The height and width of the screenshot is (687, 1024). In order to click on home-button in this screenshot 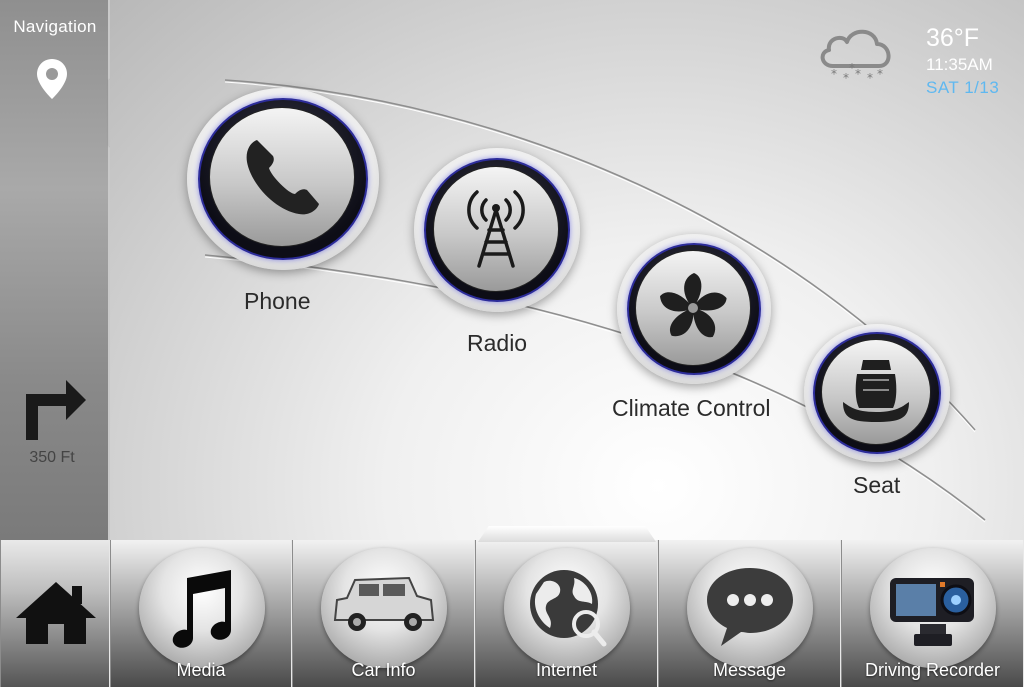, I will do `click(55, 613)`.